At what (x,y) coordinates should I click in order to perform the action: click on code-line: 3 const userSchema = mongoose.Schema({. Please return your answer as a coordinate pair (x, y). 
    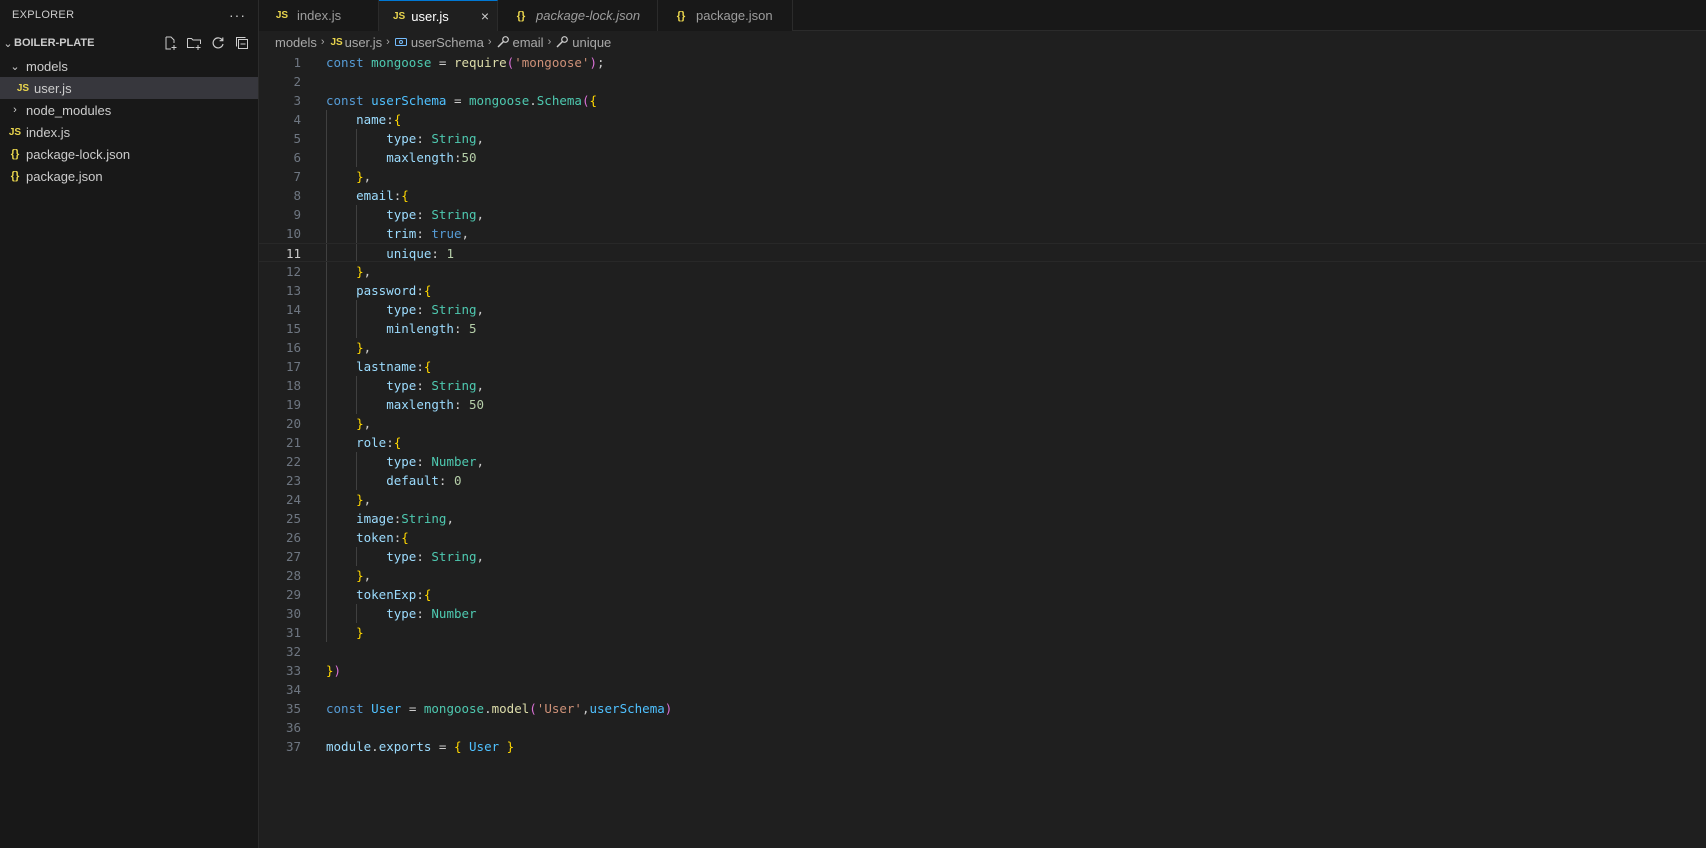
    Looking at the image, I should click on (982, 100).